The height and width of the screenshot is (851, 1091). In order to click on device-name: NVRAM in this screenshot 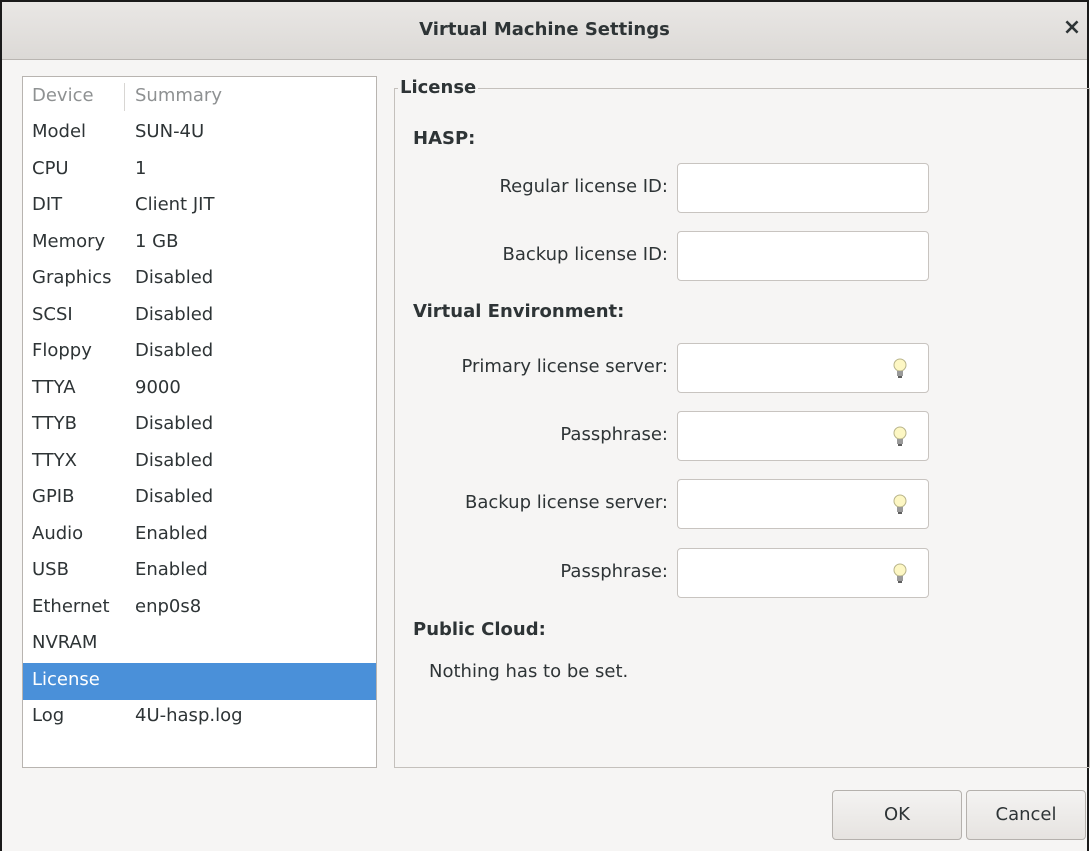, I will do `click(65, 642)`.